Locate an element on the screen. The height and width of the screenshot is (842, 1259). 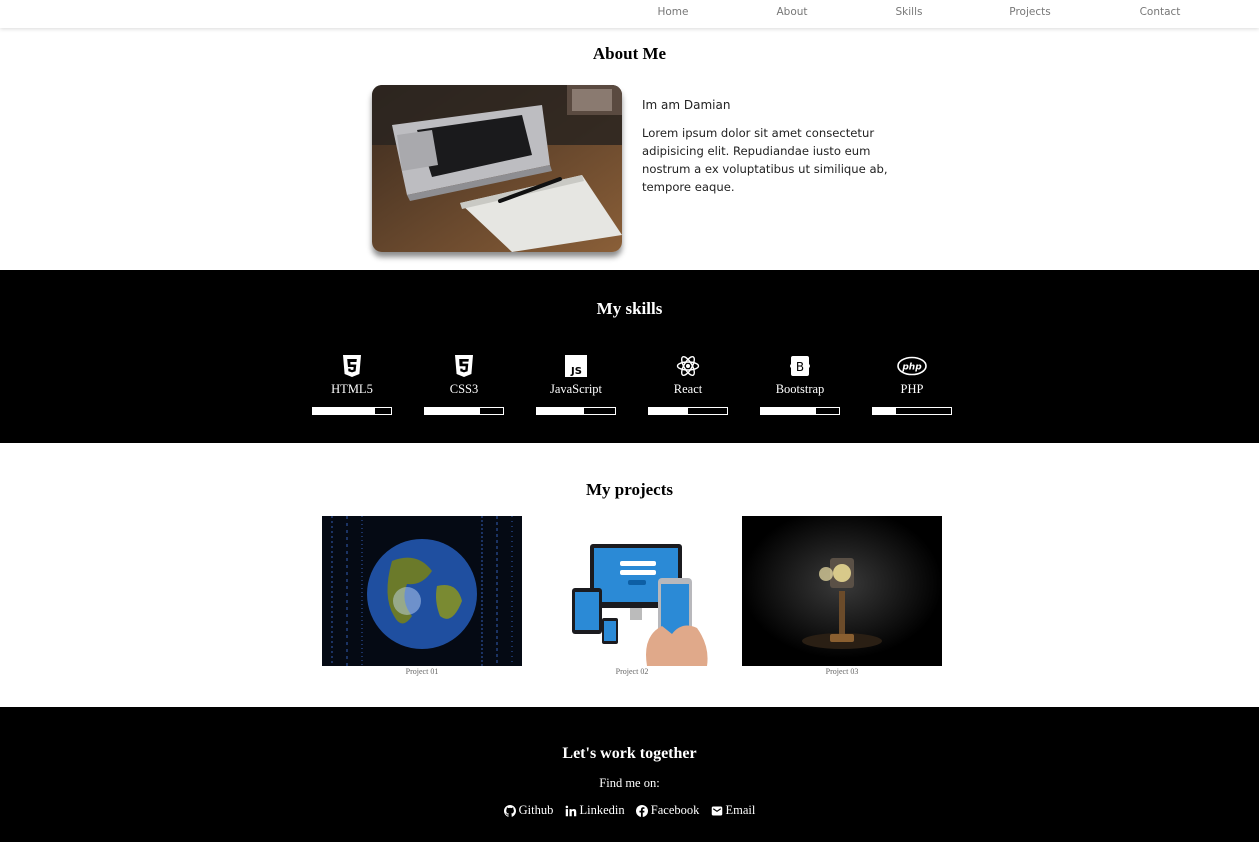
linkedin-link: Linkedin is located at coordinates (595, 810).